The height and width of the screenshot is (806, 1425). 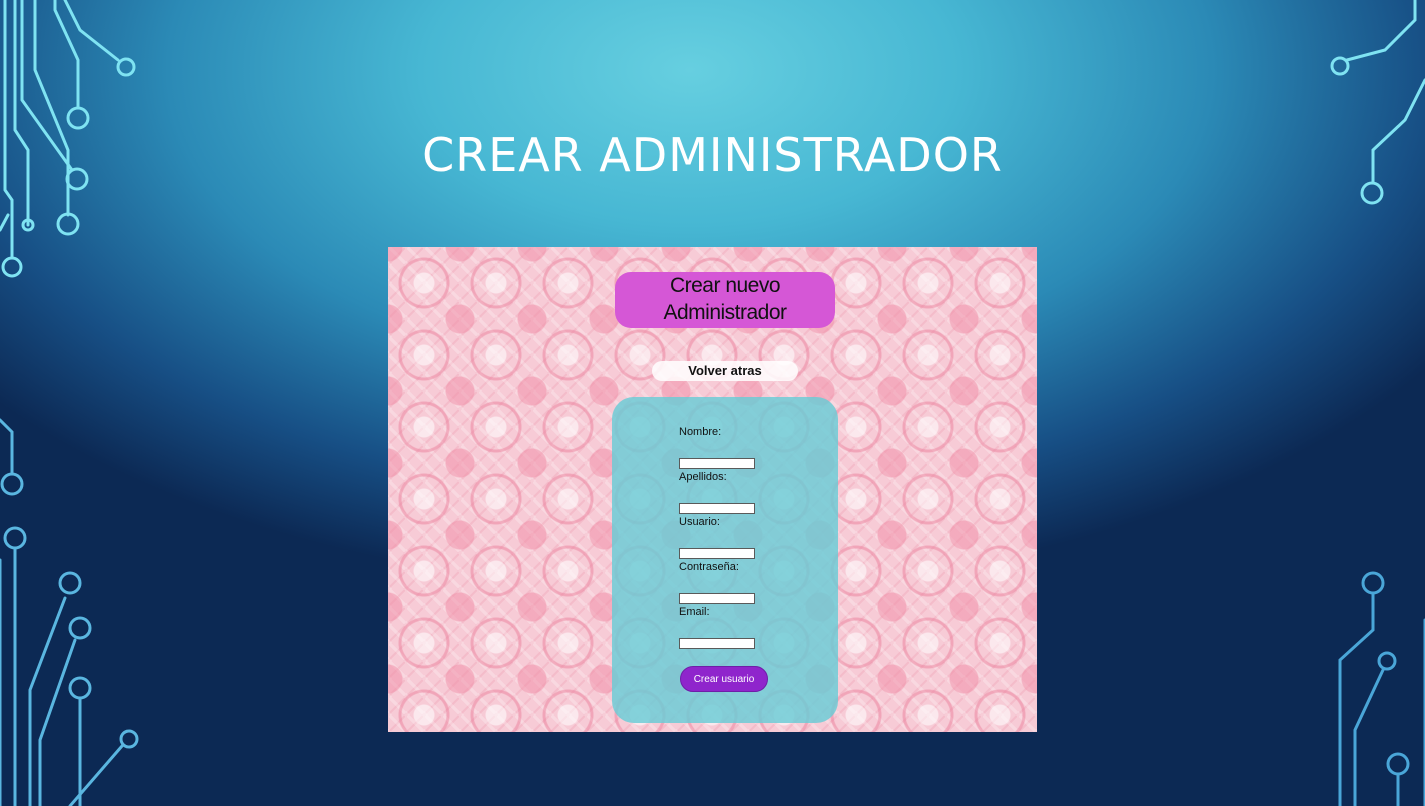 I want to click on contrasena-label: Contraseña:, so click(x=709, y=567).